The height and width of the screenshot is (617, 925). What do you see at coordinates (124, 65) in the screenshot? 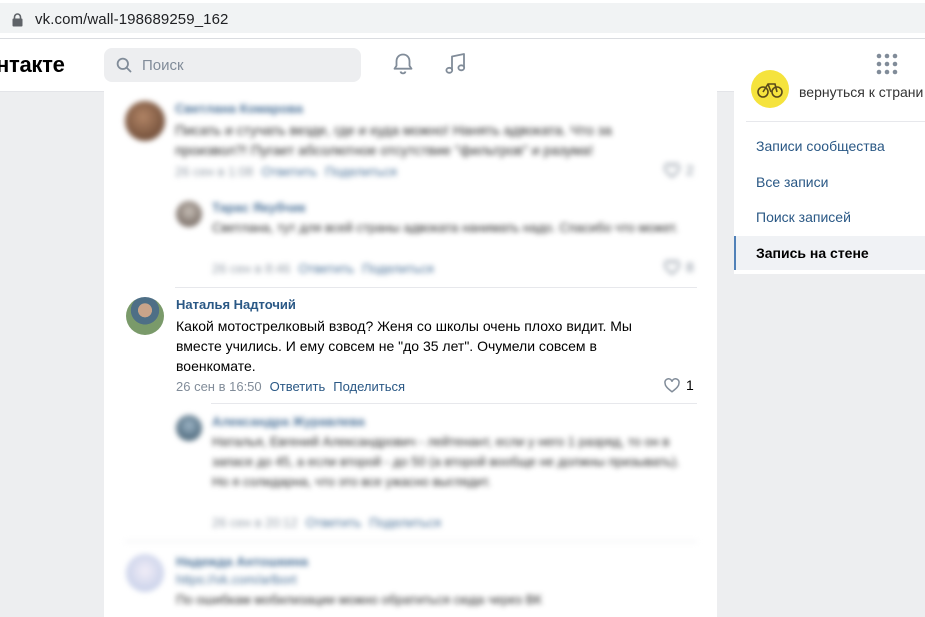
I see `search-icon` at bounding box center [124, 65].